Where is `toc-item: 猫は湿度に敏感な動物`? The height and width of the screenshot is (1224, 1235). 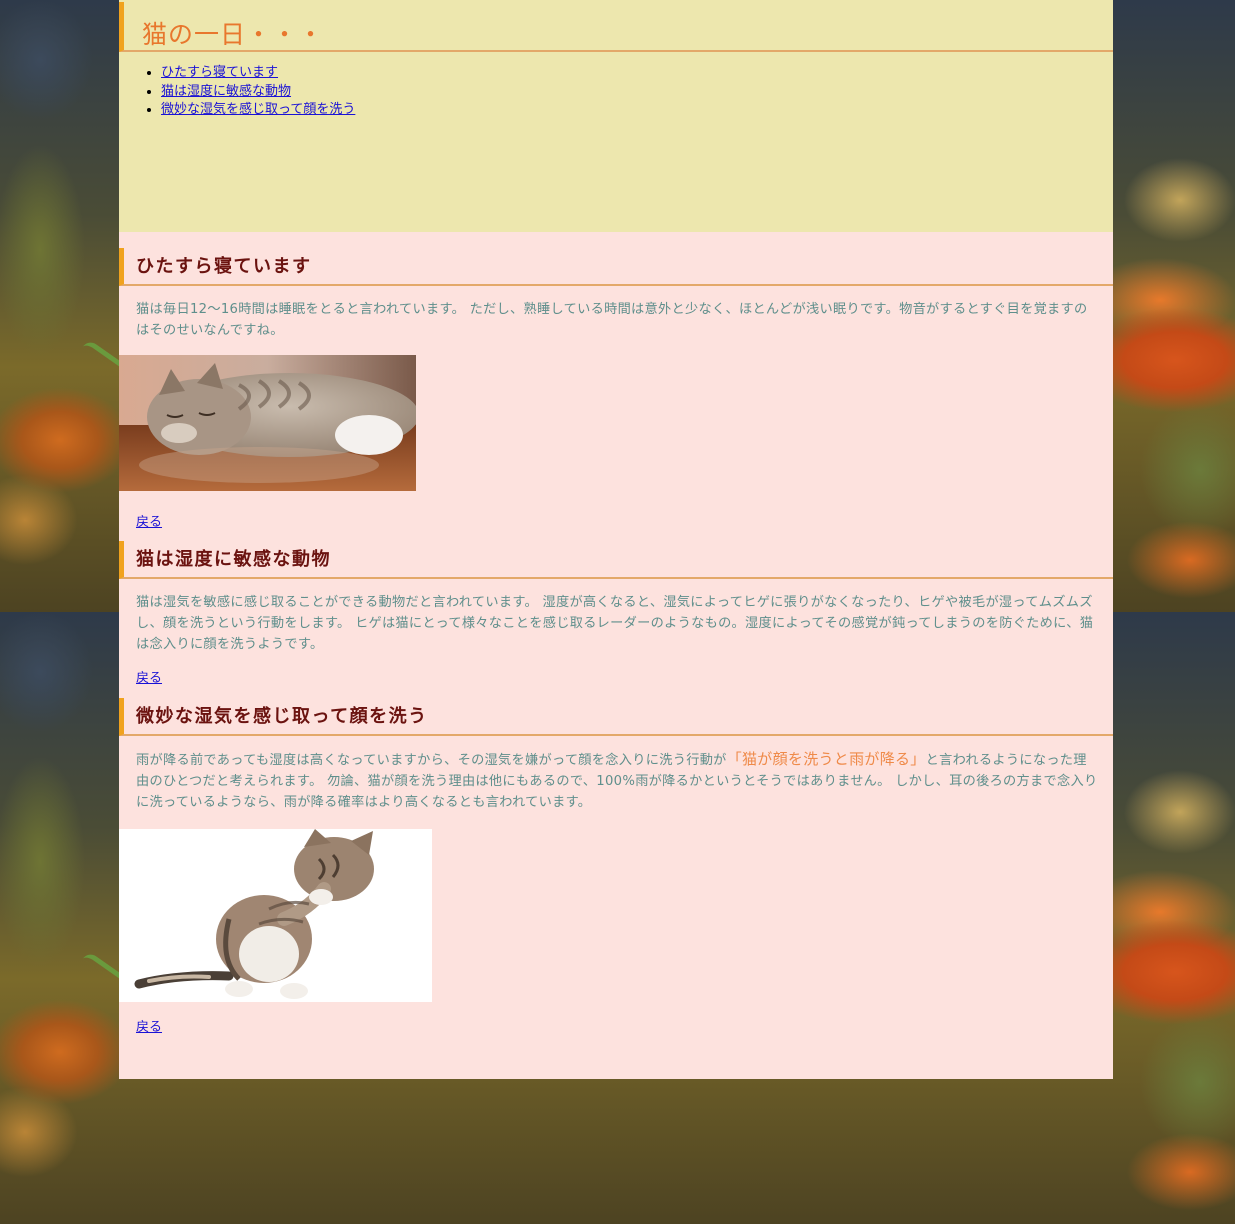 toc-item: 猫は湿度に敏感な動物 is located at coordinates (637, 92).